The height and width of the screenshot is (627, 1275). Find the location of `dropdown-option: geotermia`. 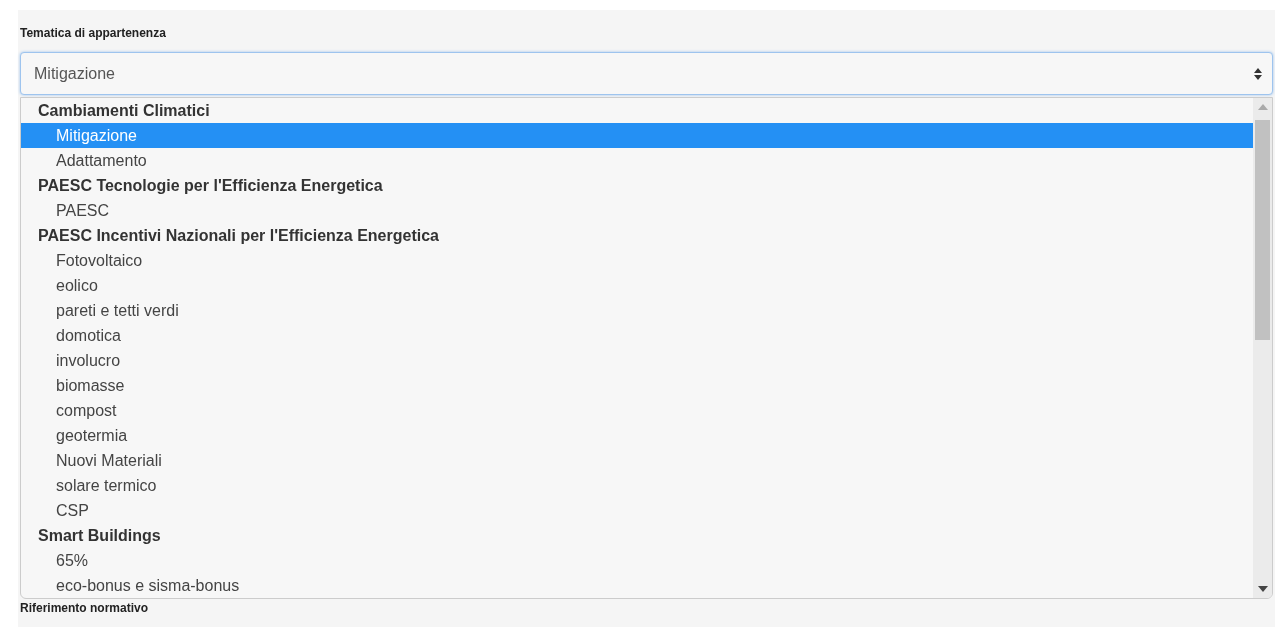

dropdown-option: geotermia is located at coordinates (637, 435).